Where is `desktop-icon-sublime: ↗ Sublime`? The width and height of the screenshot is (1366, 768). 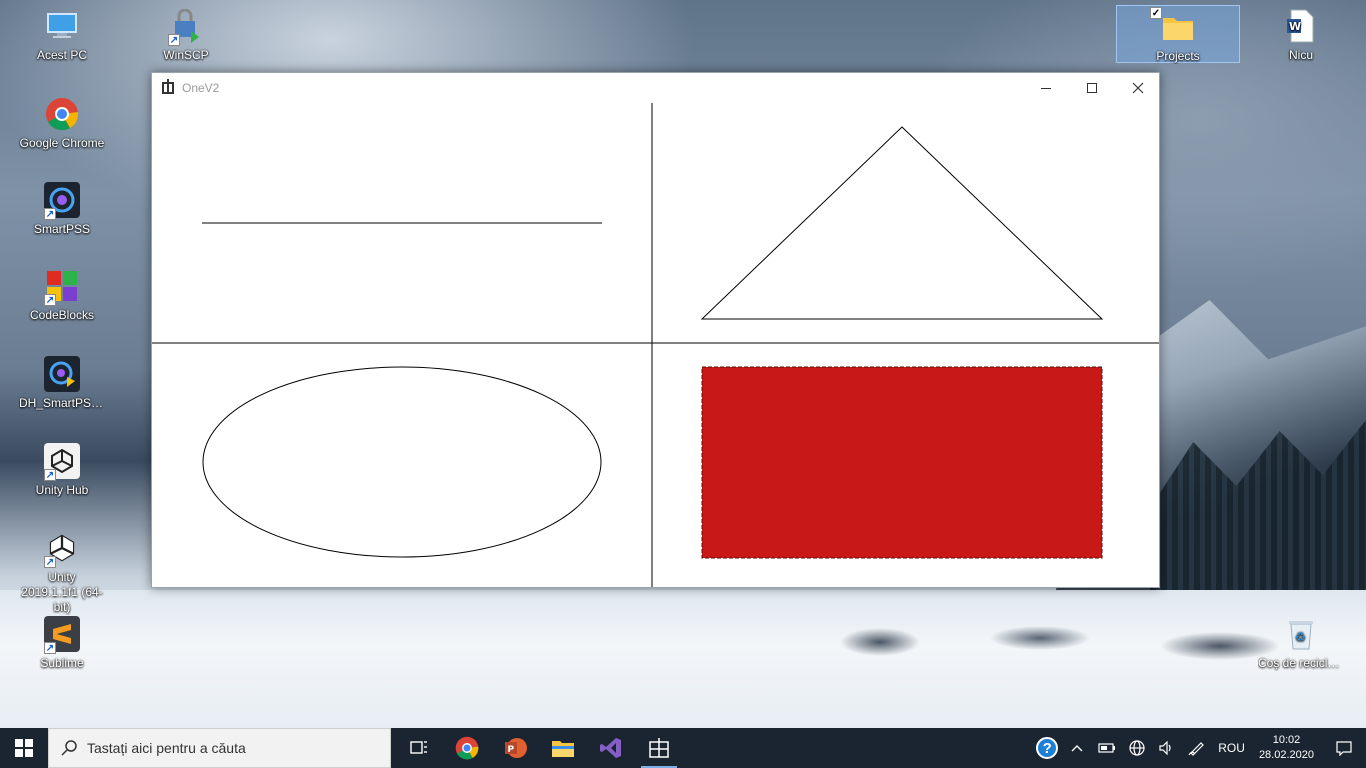
desktop-icon-sublime: ↗ Sublime is located at coordinates (62, 643).